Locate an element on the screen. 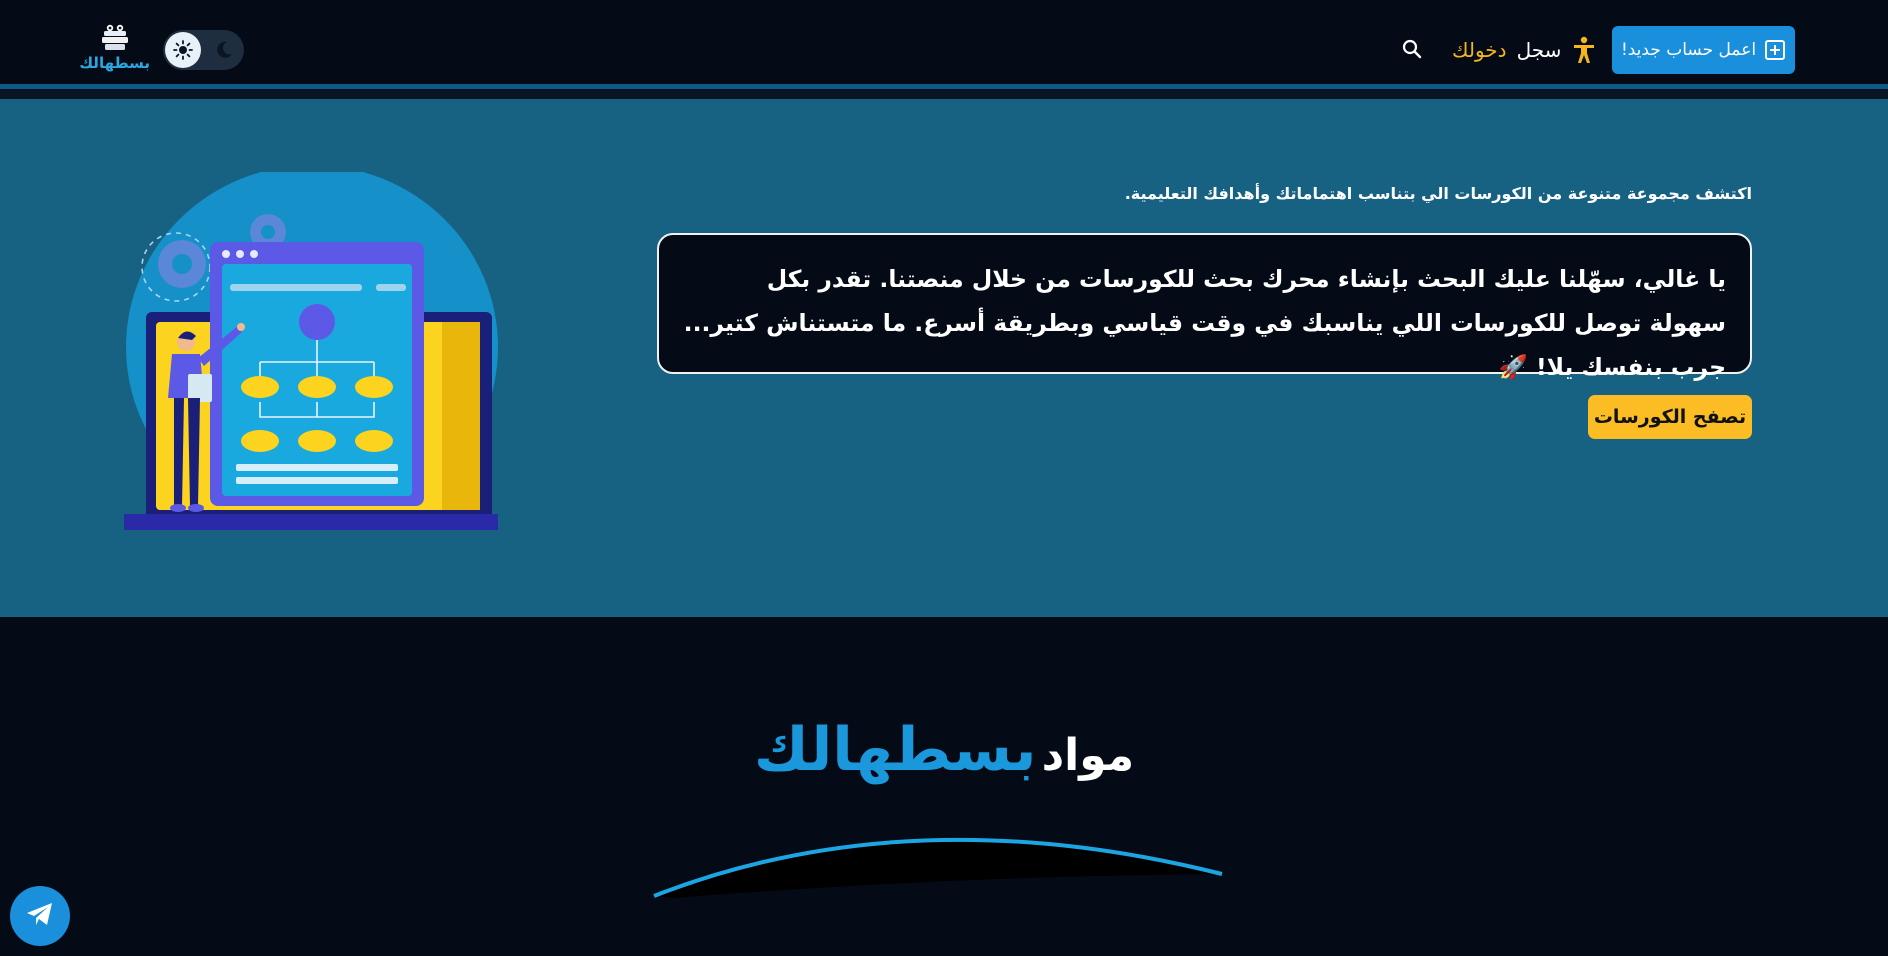 This screenshot has width=1888, height=956. top-navbar: اعمل حساب جديد! سجل دخولك بسطهالك is located at coordinates (944, 42).